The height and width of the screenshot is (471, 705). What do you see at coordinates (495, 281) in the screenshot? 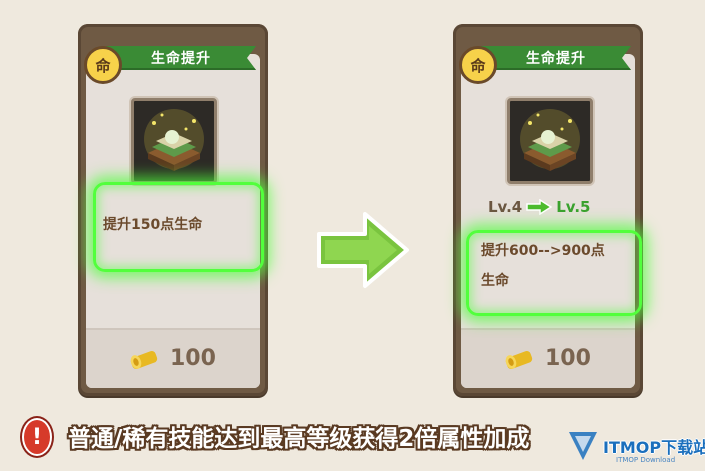
I see `effect-description-line2: 生命` at bounding box center [495, 281].